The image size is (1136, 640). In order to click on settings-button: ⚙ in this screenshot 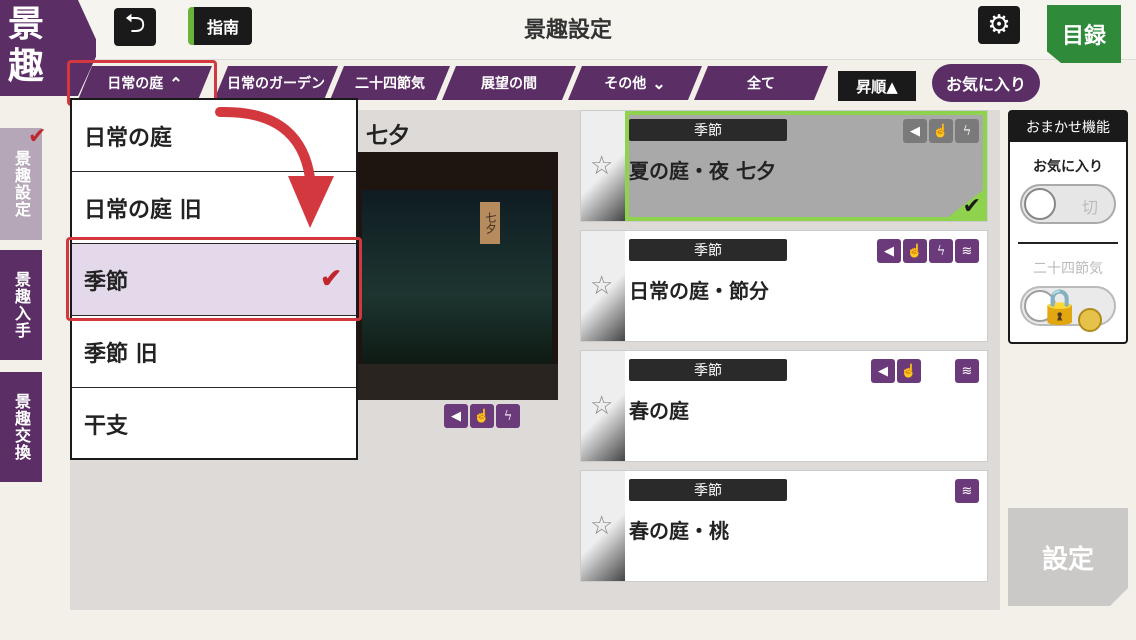, I will do `click(999, 25)`.